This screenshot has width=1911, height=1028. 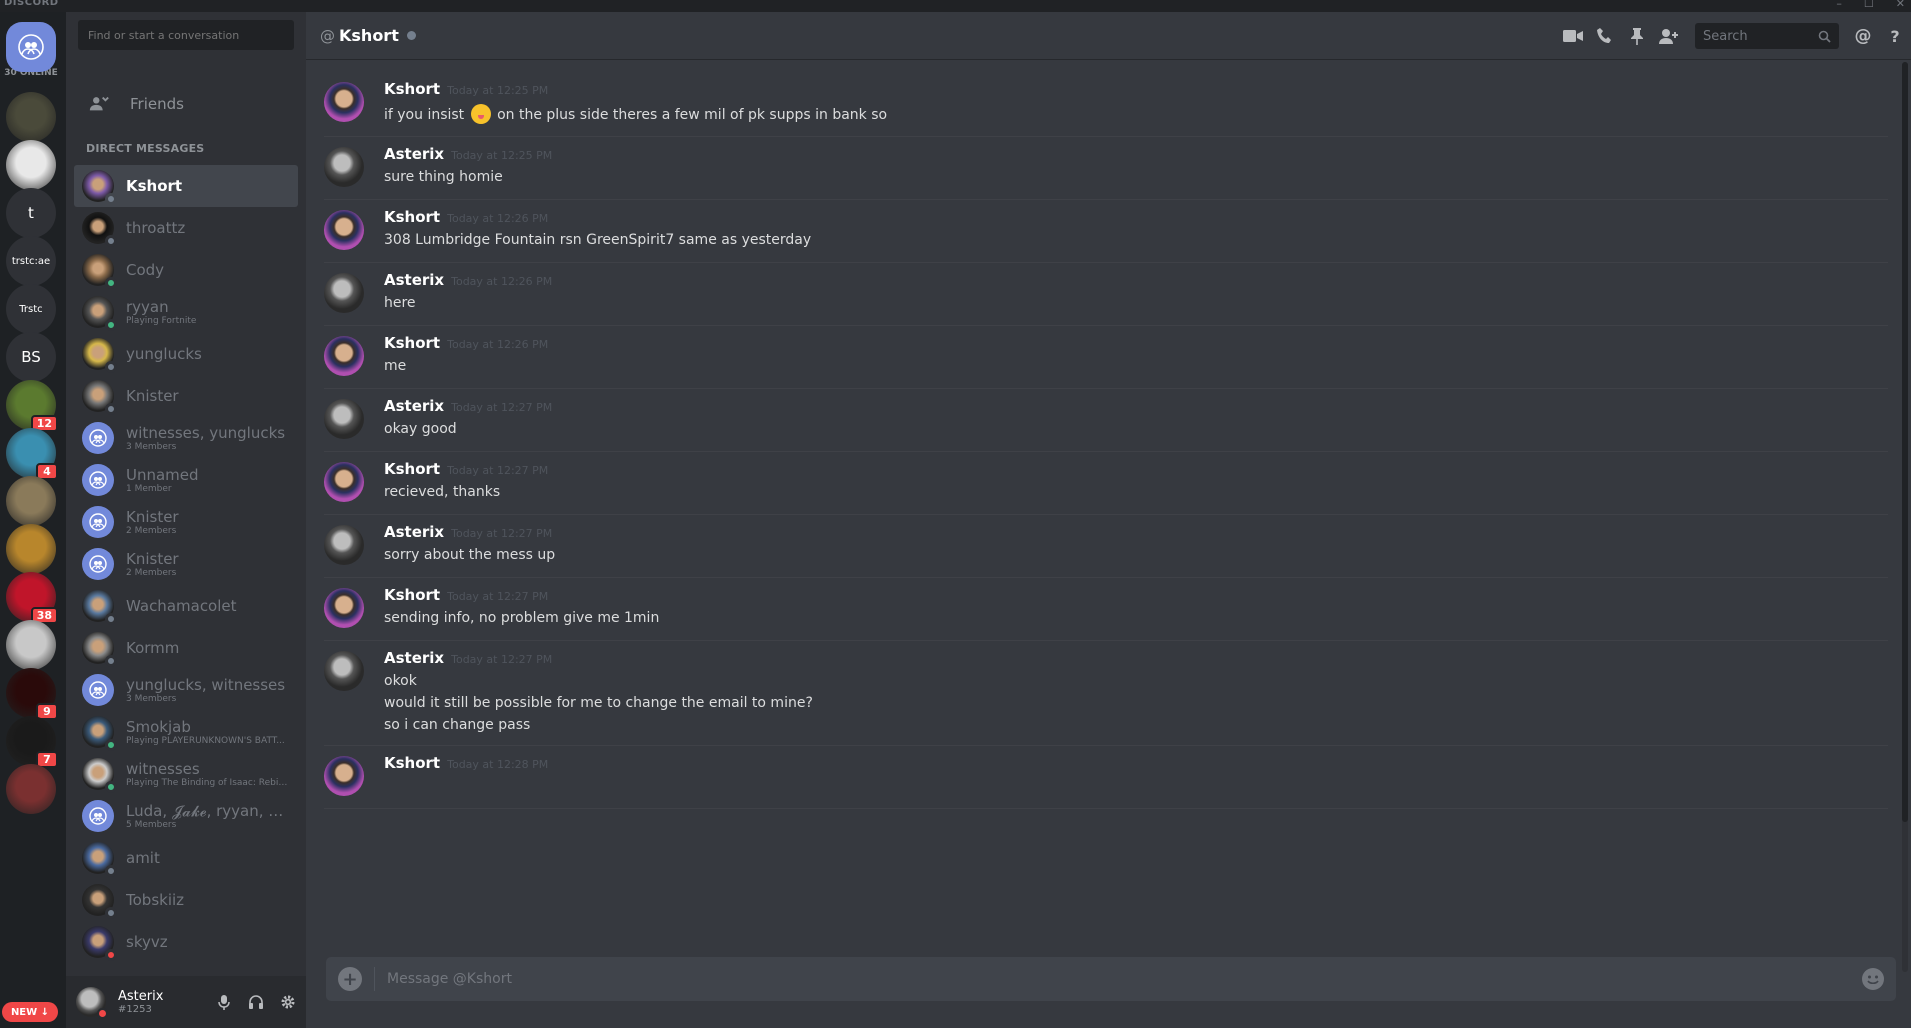 What do you see at coordinates (99, 775) in the screenshot?
I see `avatar` at bounding box center [99, 775].